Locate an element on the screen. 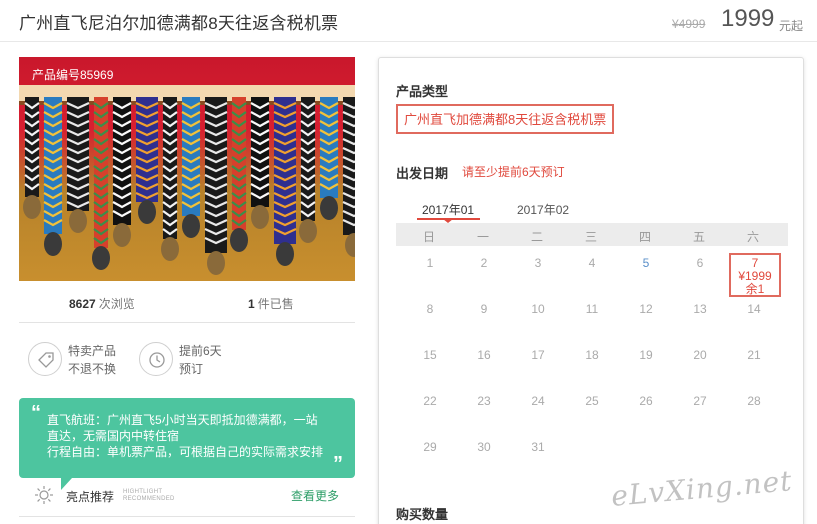  calendar-day: 9 is located at coordinates (484, 309).